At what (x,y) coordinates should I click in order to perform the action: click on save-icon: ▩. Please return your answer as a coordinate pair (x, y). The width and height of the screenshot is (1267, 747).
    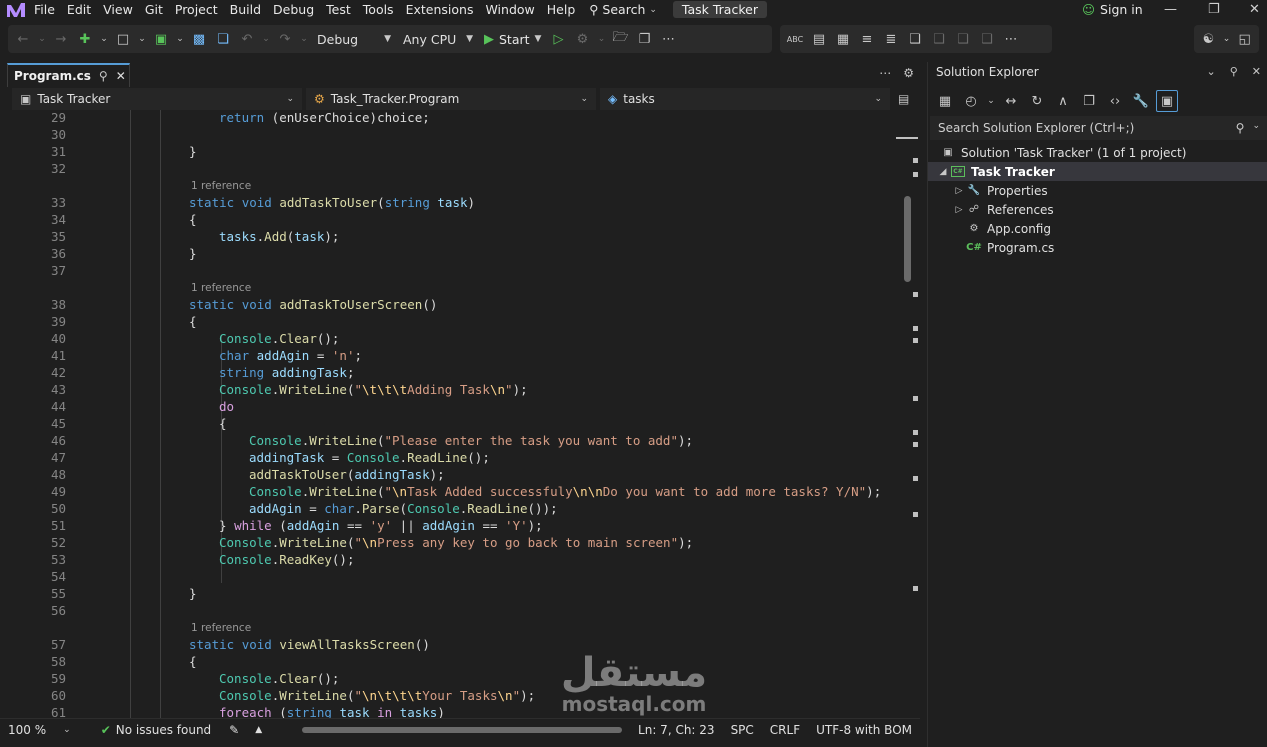
    Looking at the image, I should click on (199, 39).